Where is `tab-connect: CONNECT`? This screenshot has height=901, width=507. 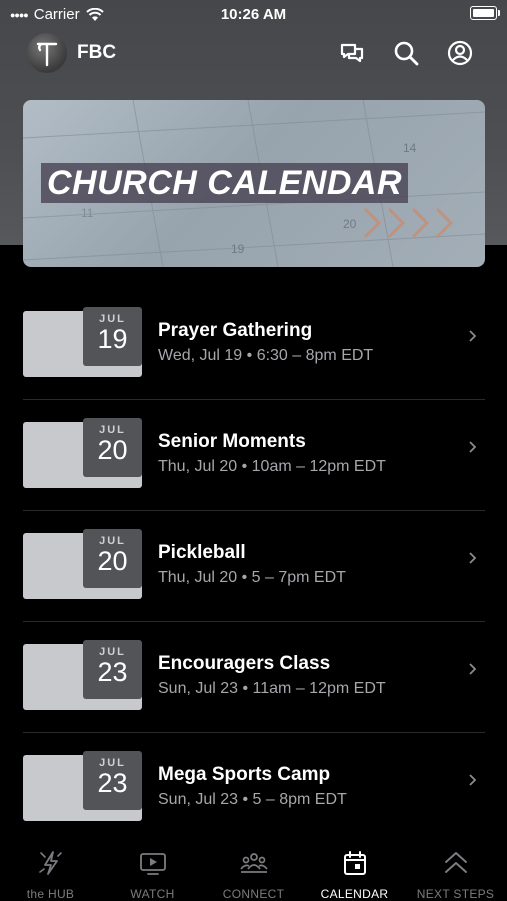 tab-connect: CONNECT is located at coordinates (253, 869).